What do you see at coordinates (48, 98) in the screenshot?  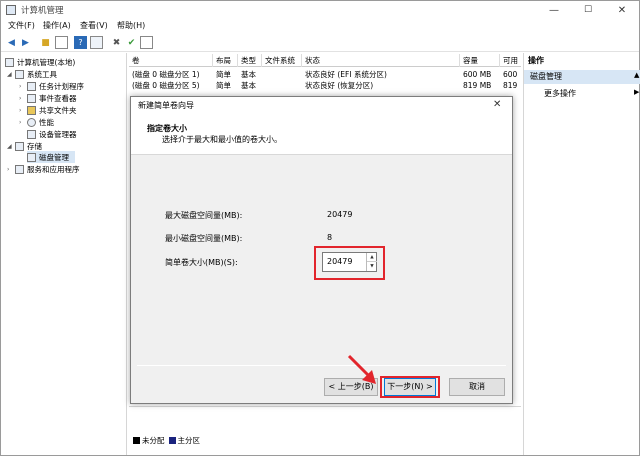 I see `tree-item-event-viewer: › 事件查看器` at bounding box center [48, 98].